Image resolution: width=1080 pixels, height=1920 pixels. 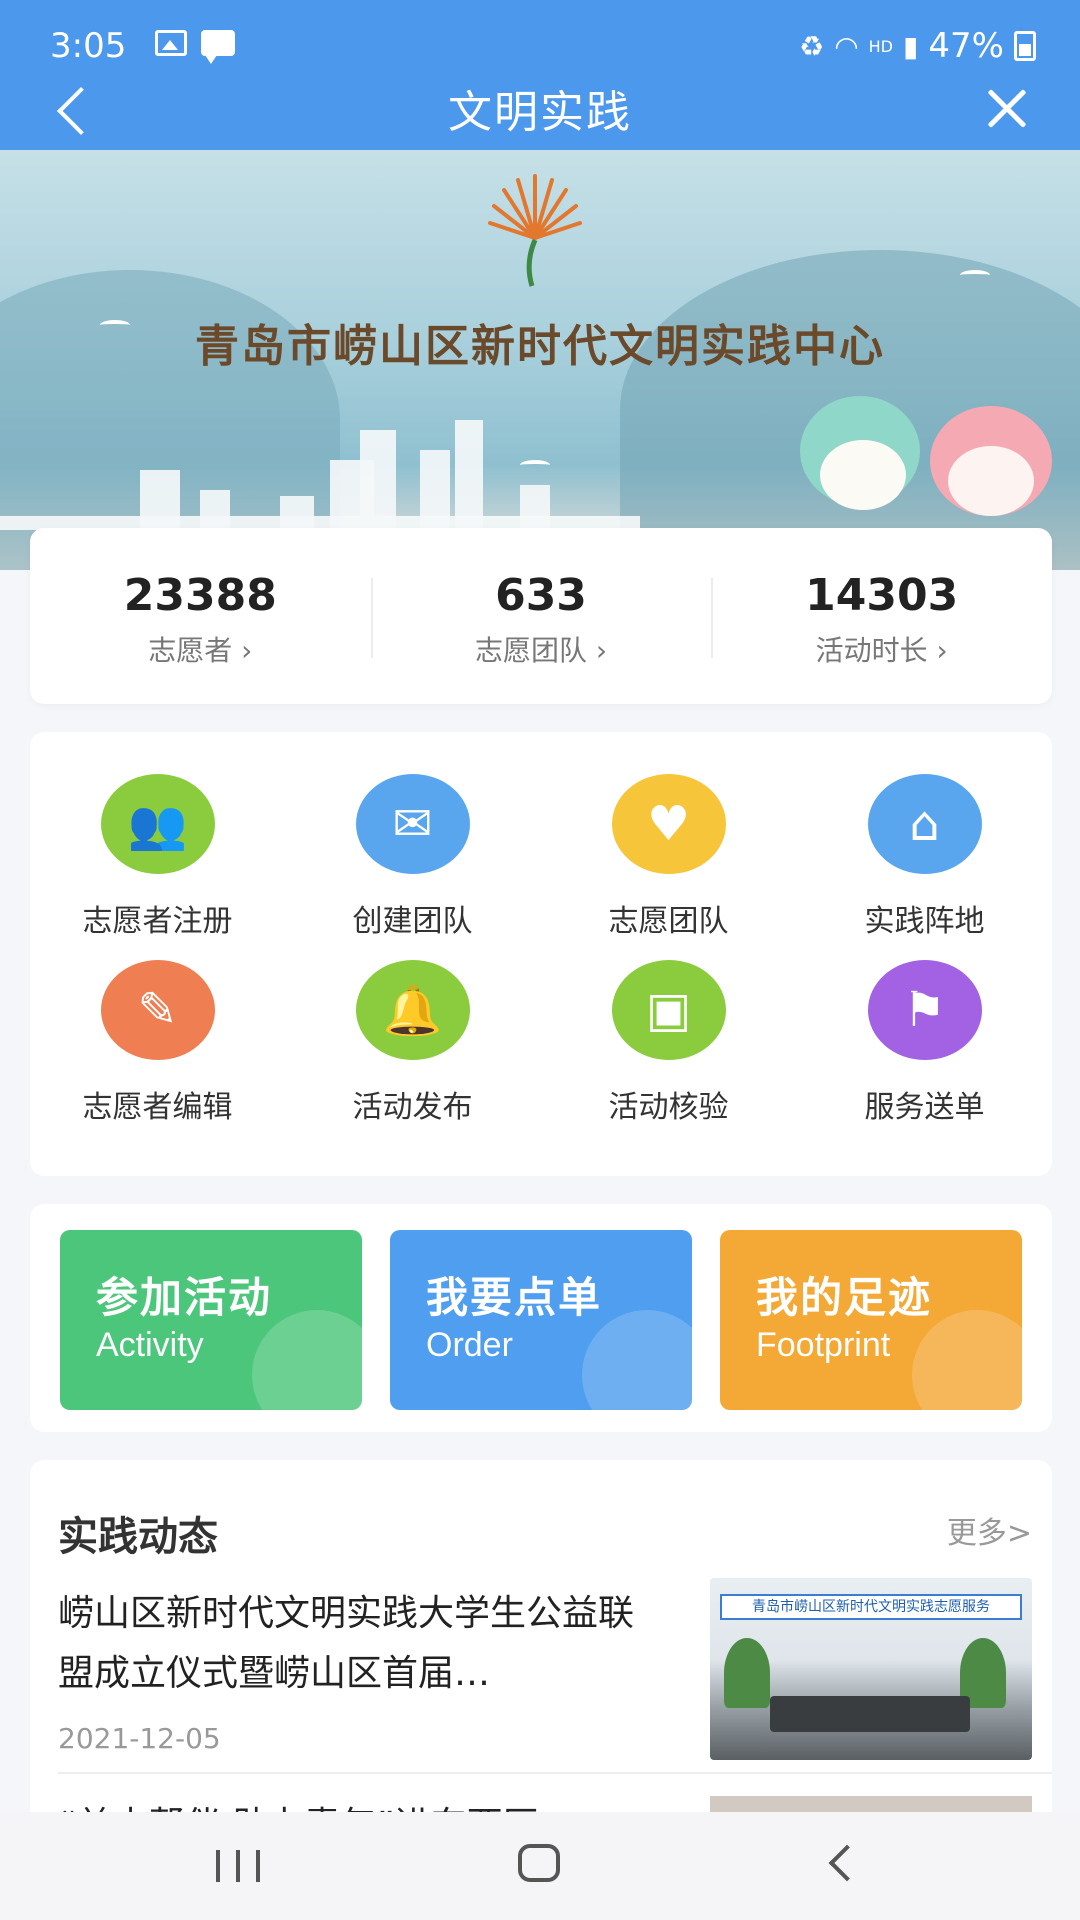 I want to click on city-skyline, so click(x=320, y=470).